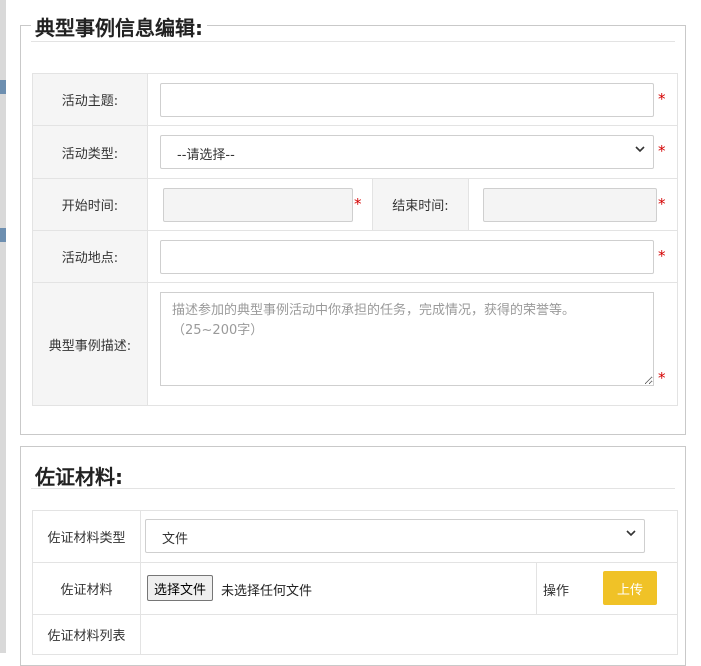  I want to click on operation-cell: 操作 上传, so click(607, 588).